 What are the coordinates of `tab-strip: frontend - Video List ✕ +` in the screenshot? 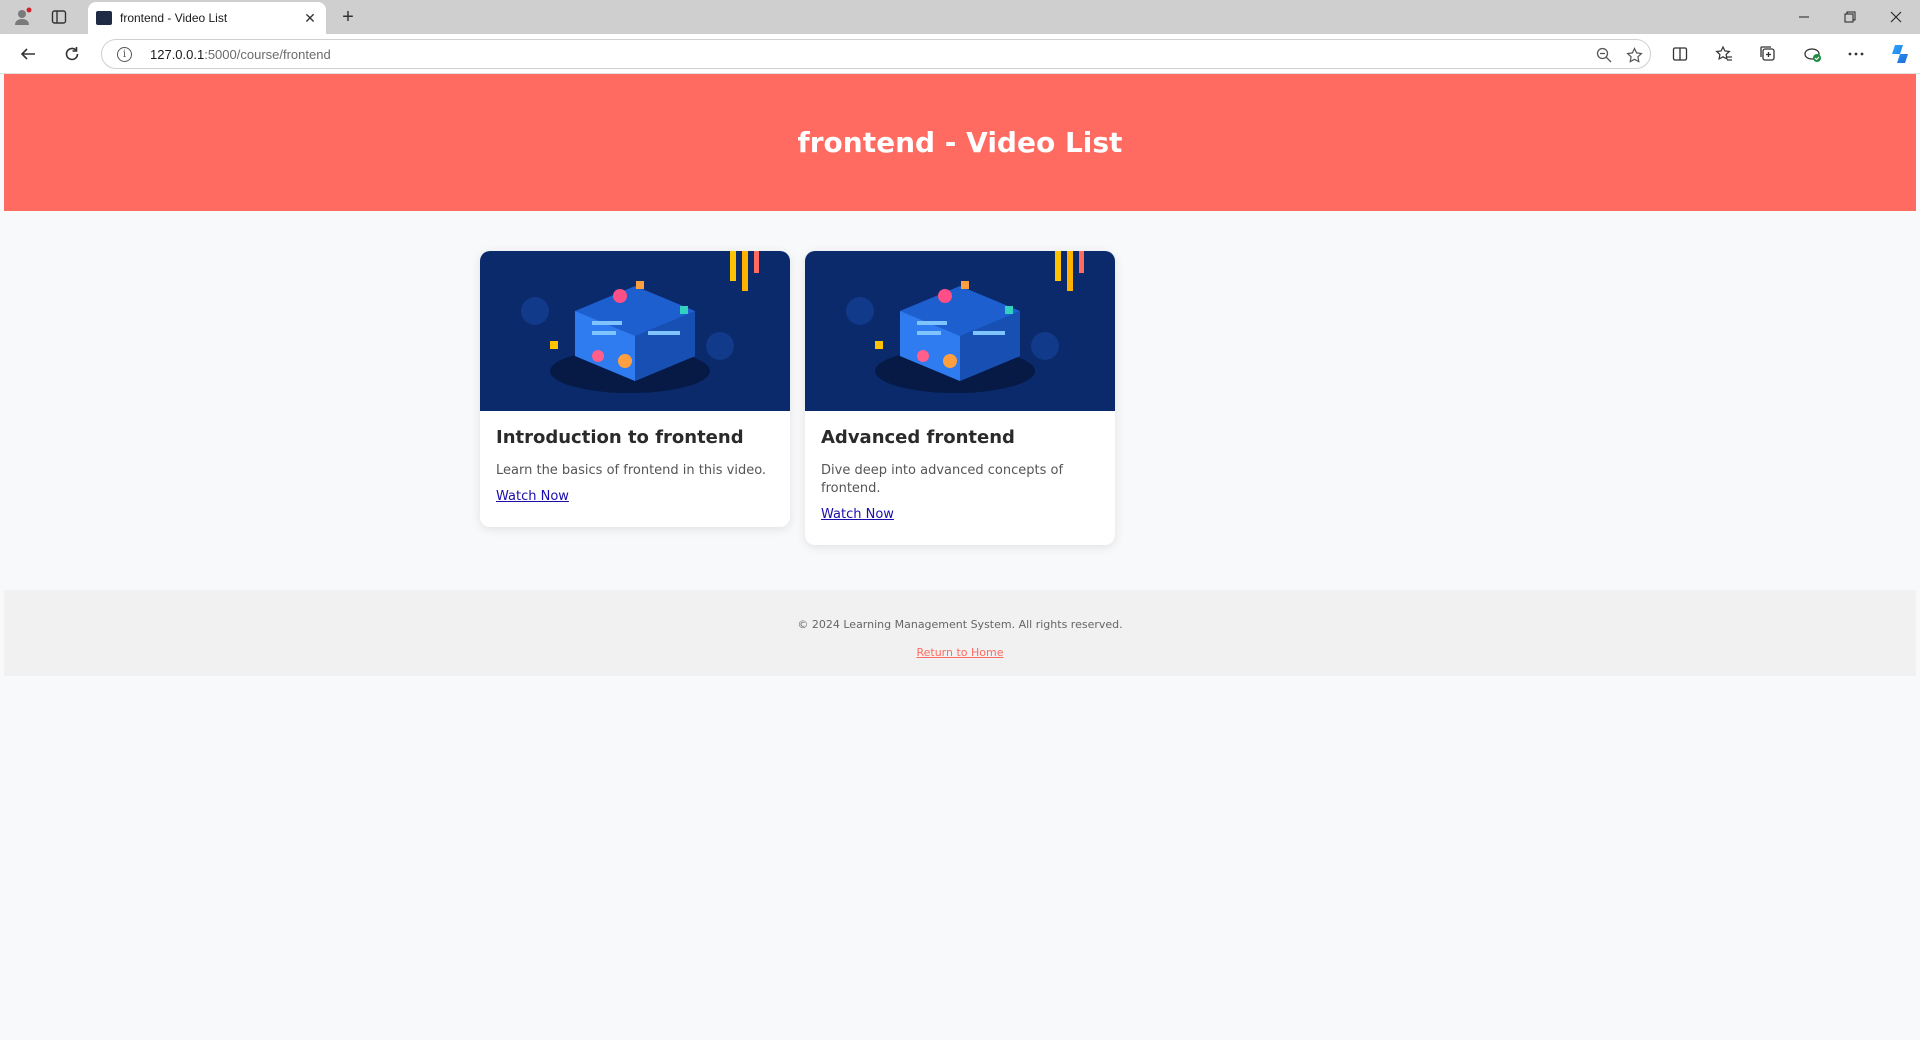 It's located at (960, 17).